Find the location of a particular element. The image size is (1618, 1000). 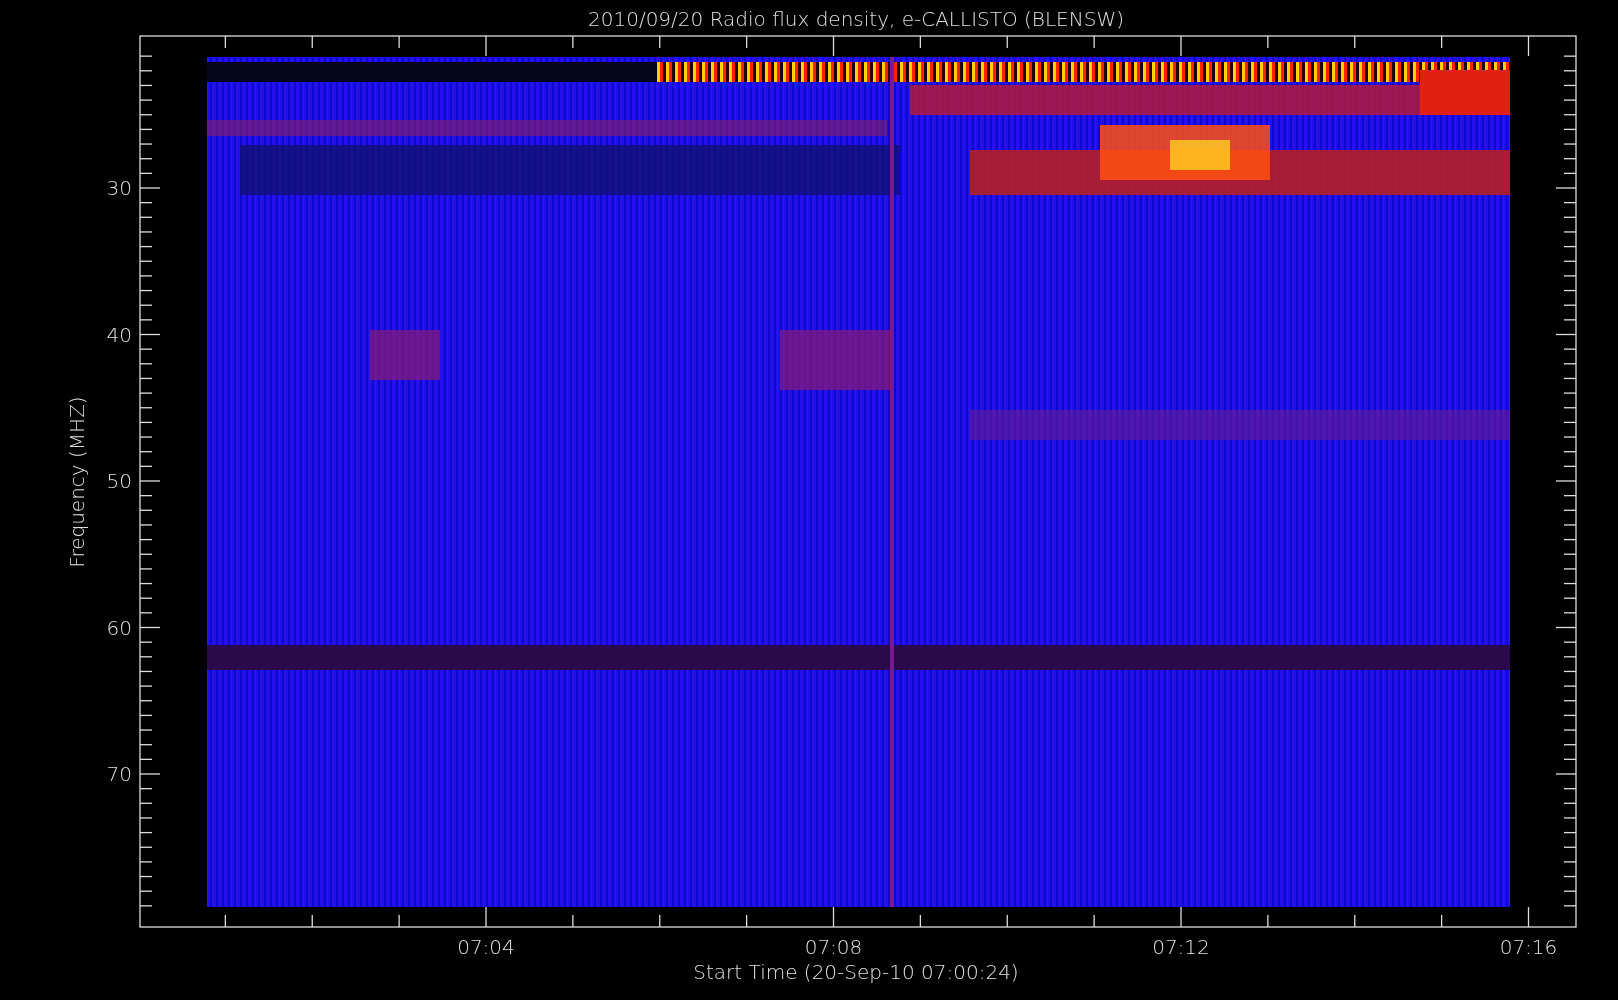

x-tick-label: 07:16 is located at coordinates (1528, 947).